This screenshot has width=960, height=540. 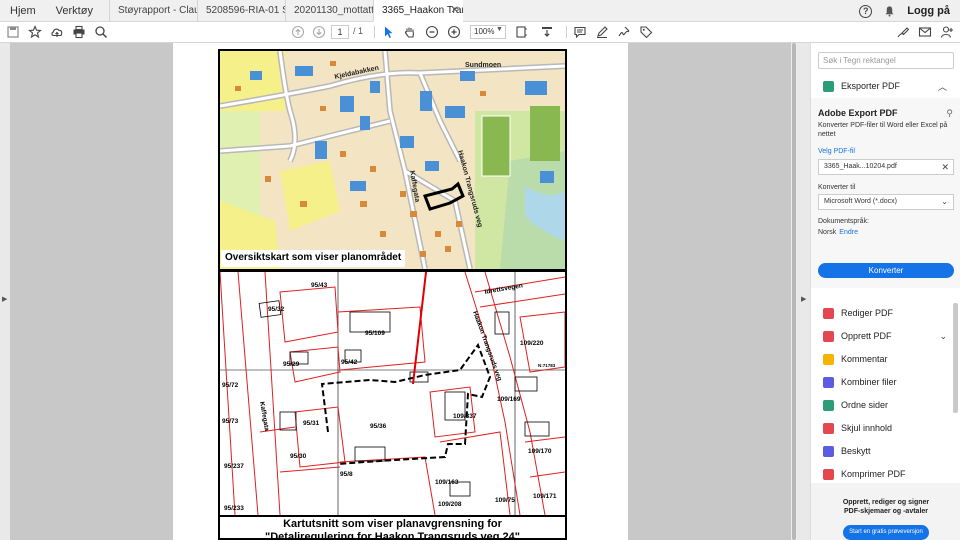 What do you see at coordinates (545, 496) in the screenshot?
I see `plot-label: 109/171` at bounding box center [545, 496].